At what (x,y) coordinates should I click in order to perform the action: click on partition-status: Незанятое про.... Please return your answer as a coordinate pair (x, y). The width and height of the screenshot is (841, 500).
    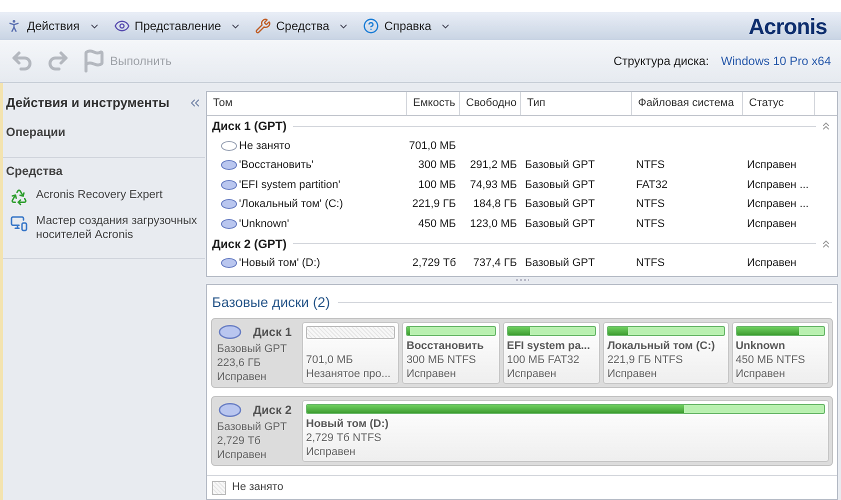
    Looking at the image, I should click on (349, 374).